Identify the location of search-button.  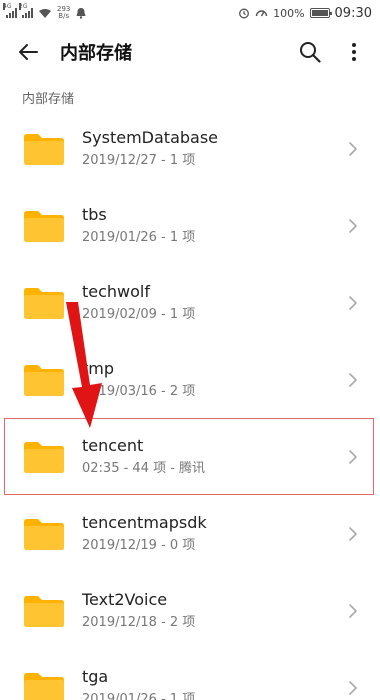
(310, 52).